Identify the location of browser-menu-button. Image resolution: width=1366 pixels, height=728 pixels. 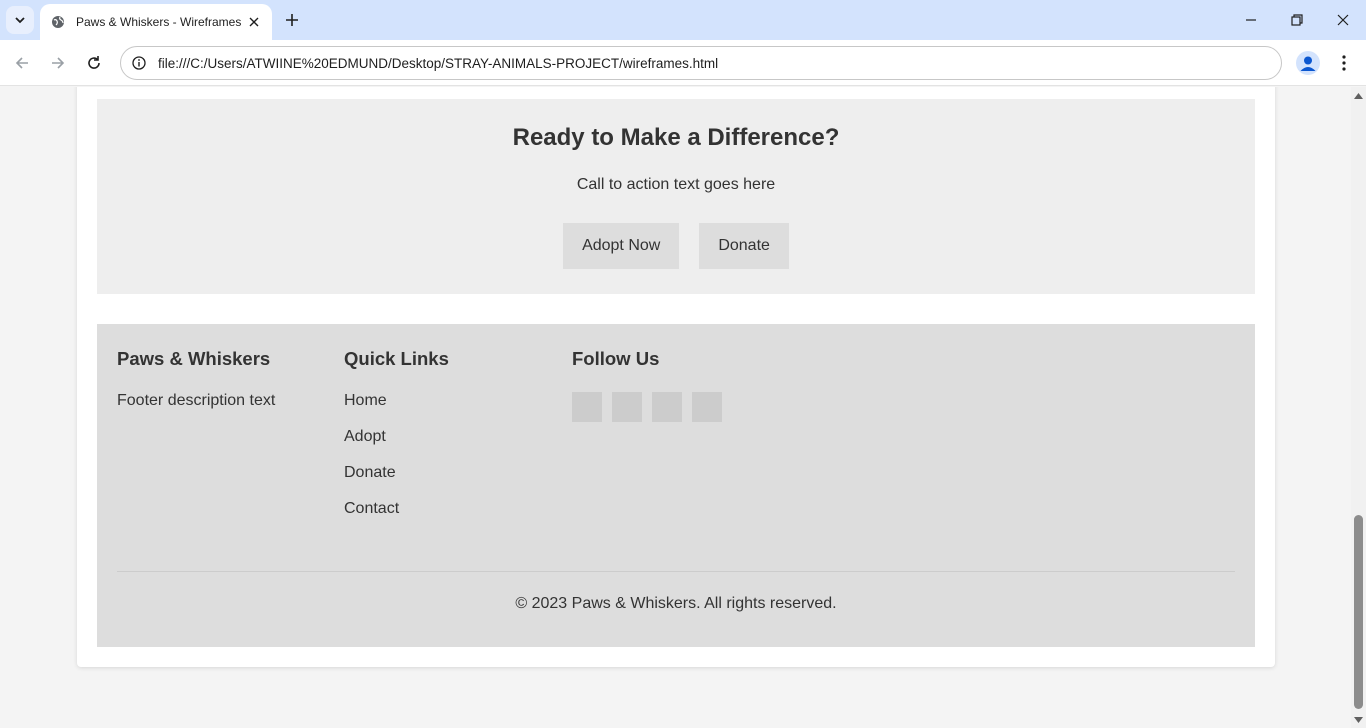
(1344, 63).